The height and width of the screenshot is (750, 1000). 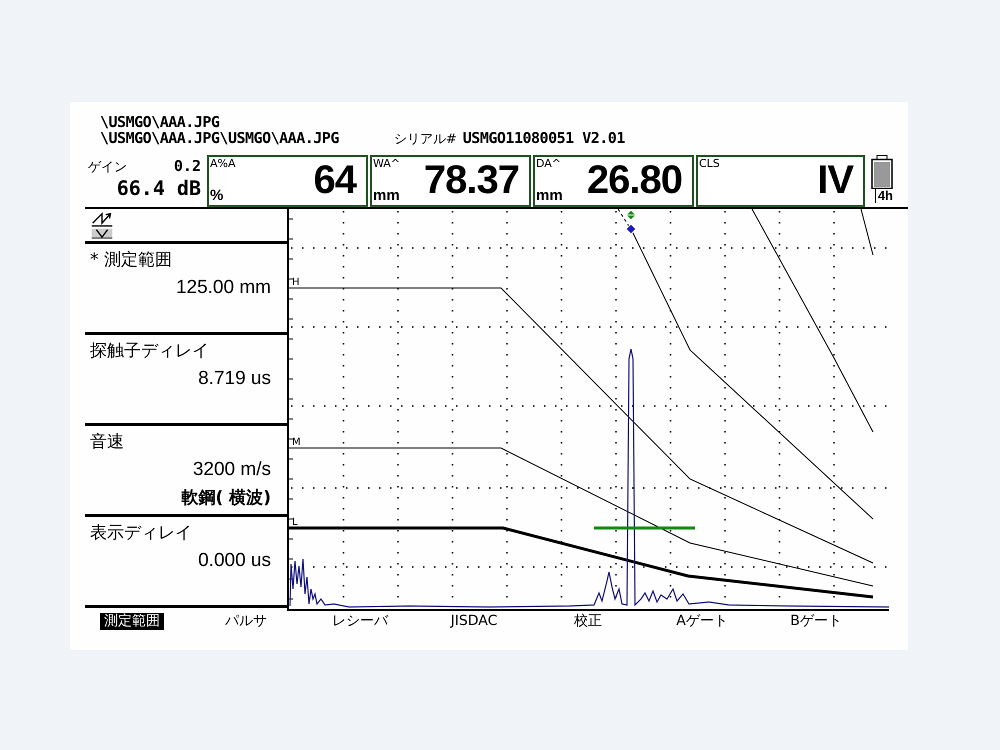 What do you see at coordinates (425, 140) in the screenshot?
I see `serial-label: シリアル#` at bounding box center [425, 140].